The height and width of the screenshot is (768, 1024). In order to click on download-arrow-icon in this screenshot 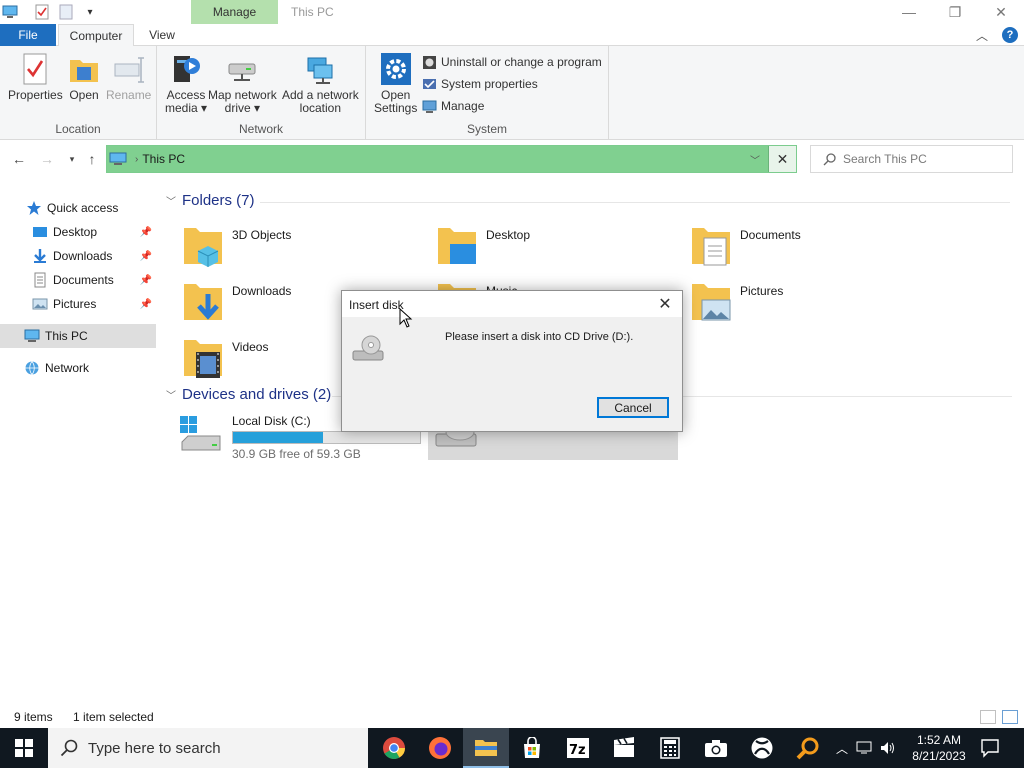, I will do `click(40, 256)`.